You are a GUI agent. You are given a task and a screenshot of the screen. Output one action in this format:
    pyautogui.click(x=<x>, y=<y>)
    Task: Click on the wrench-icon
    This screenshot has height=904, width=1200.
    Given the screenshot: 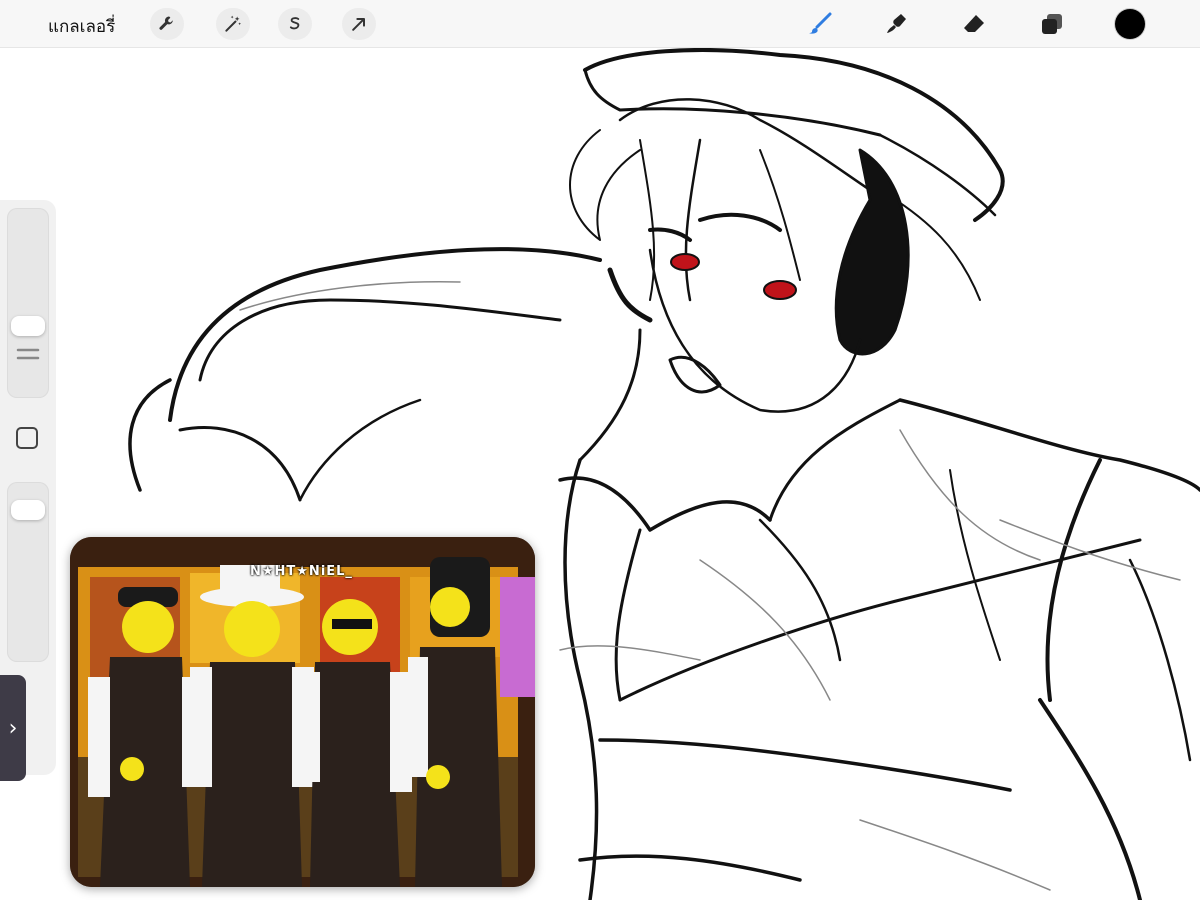 What is the action you would take?
    pyautogui.click(x=166, y=23)
    